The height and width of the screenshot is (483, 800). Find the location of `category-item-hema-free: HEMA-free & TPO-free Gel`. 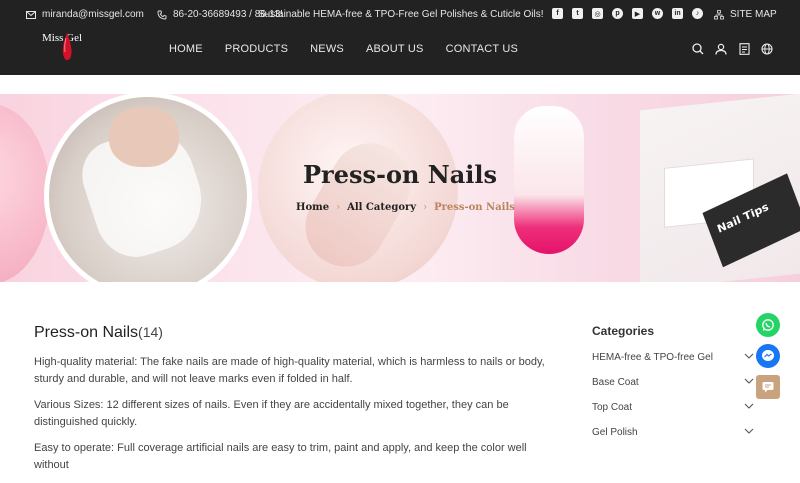

category-item-hema-free: HEMA-free & TPO-free Gel is located at coordinates (675, 364).